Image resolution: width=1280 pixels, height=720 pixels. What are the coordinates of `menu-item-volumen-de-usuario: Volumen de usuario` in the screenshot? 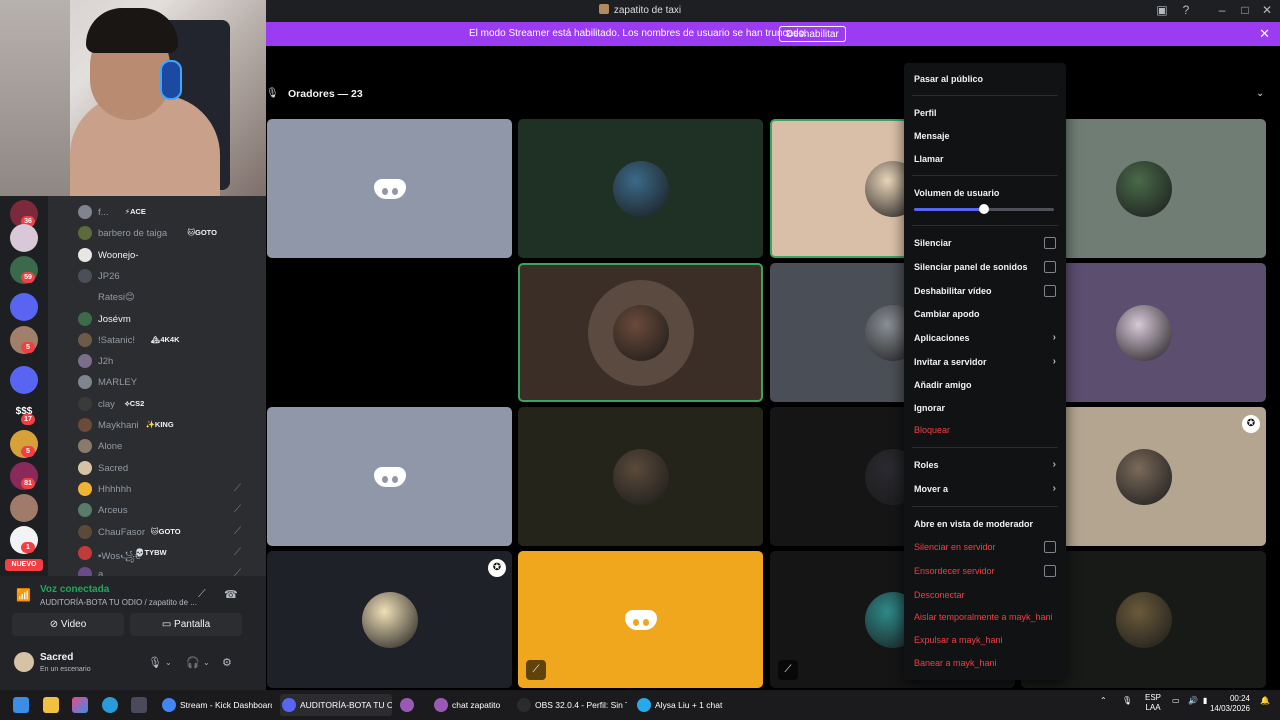 It's located at (986, 193).